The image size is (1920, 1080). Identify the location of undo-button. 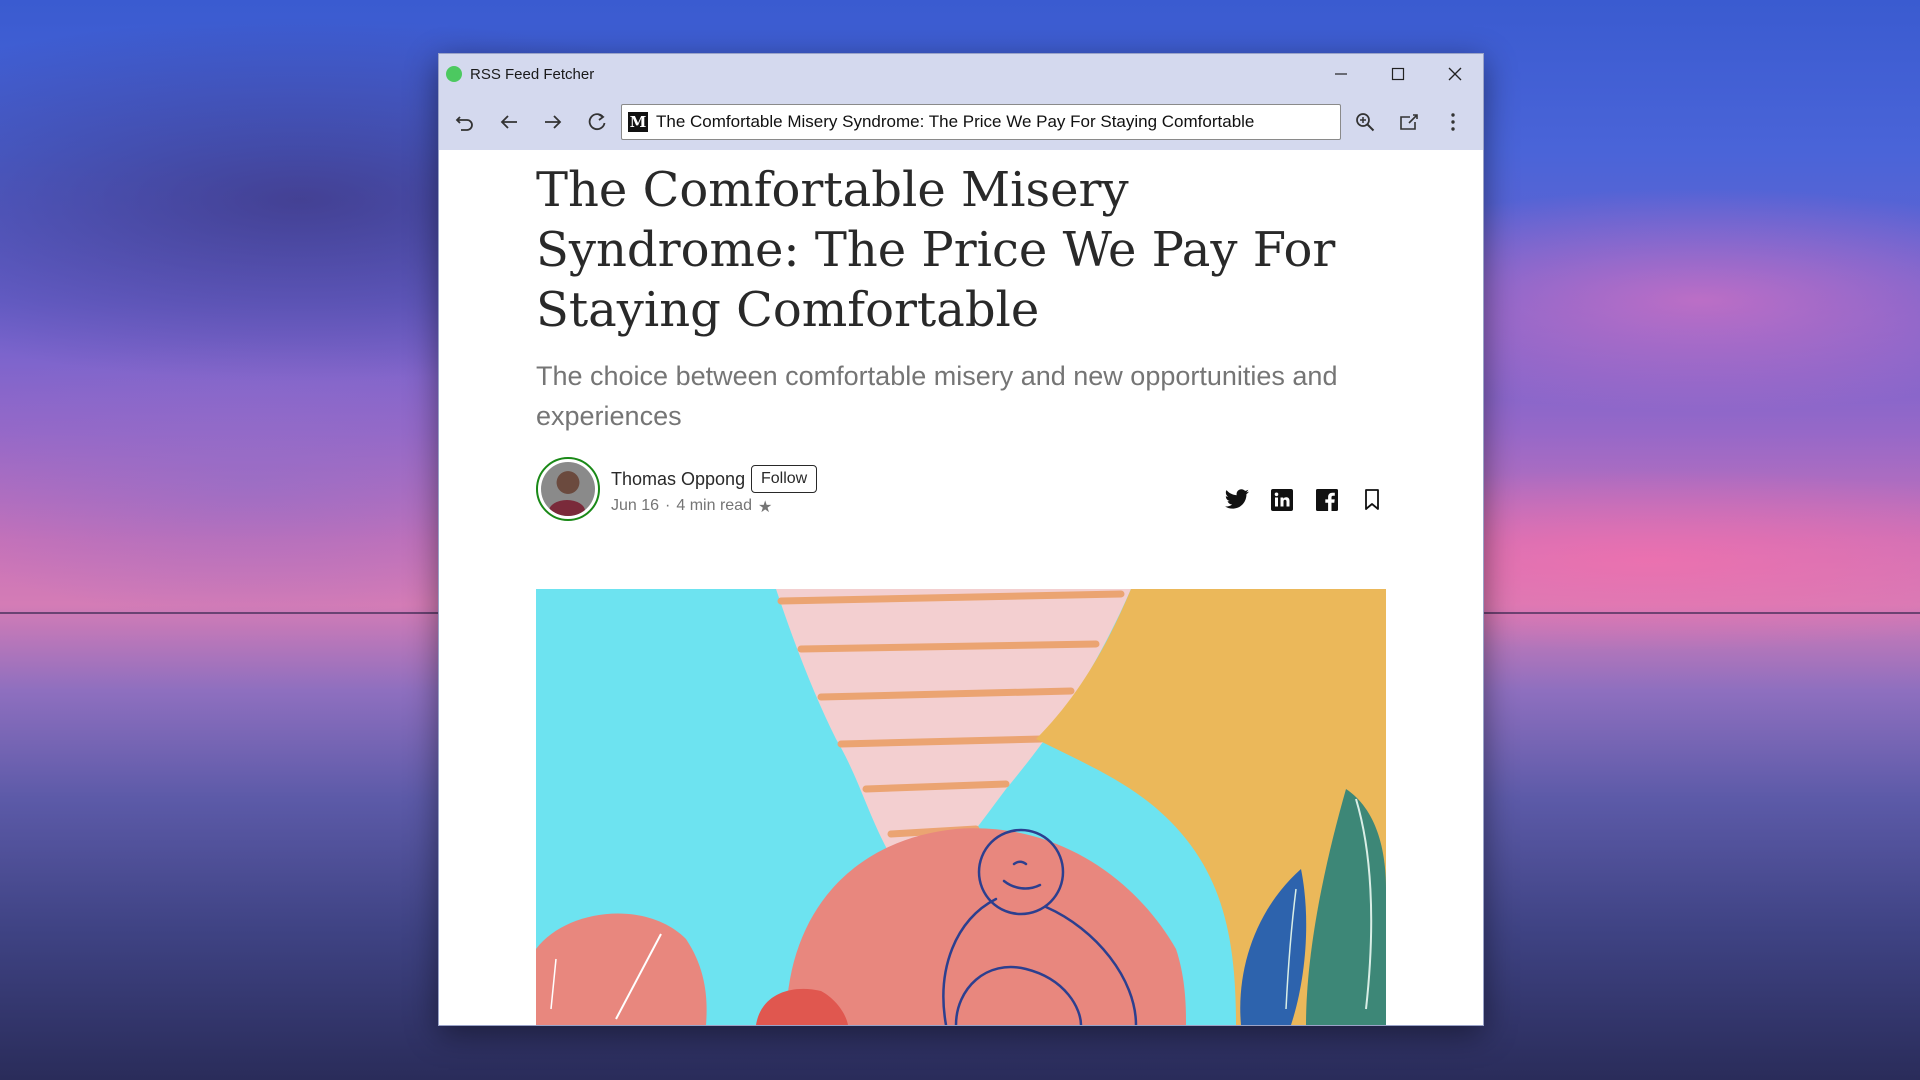
(465, 122).